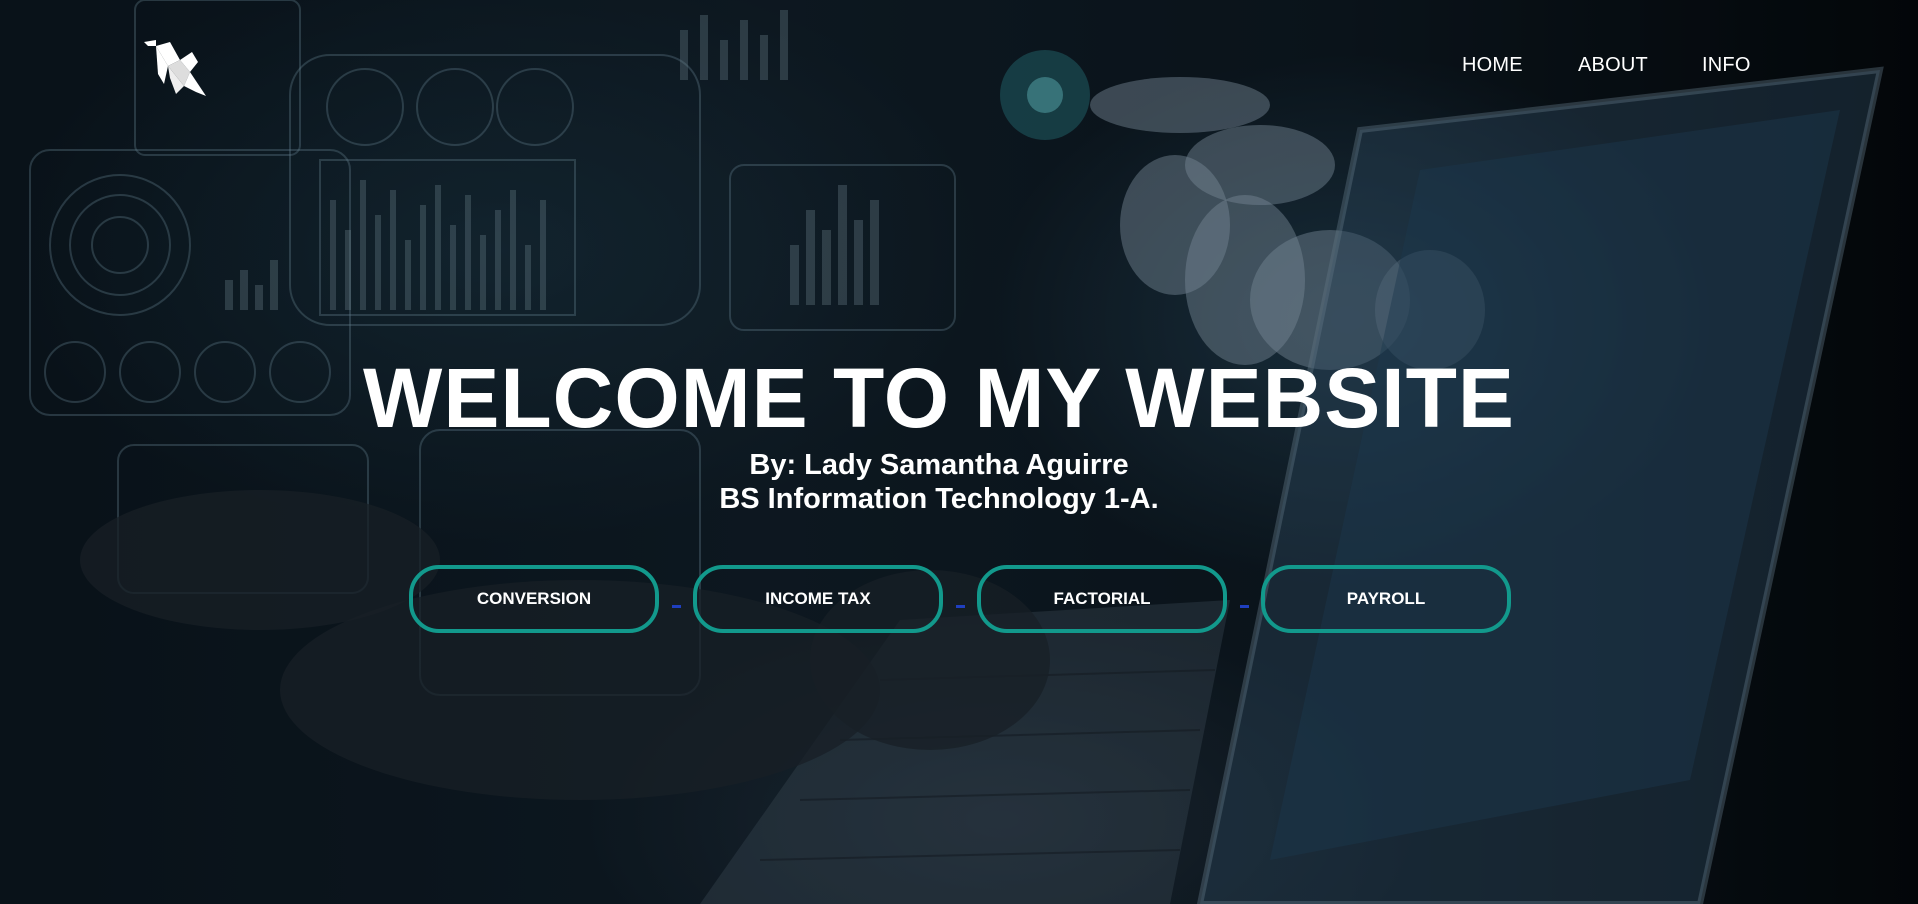 This screenshot has width=1918, height=904. I want to click on income-tax-button: INCOME TAX, so click(818, 599).